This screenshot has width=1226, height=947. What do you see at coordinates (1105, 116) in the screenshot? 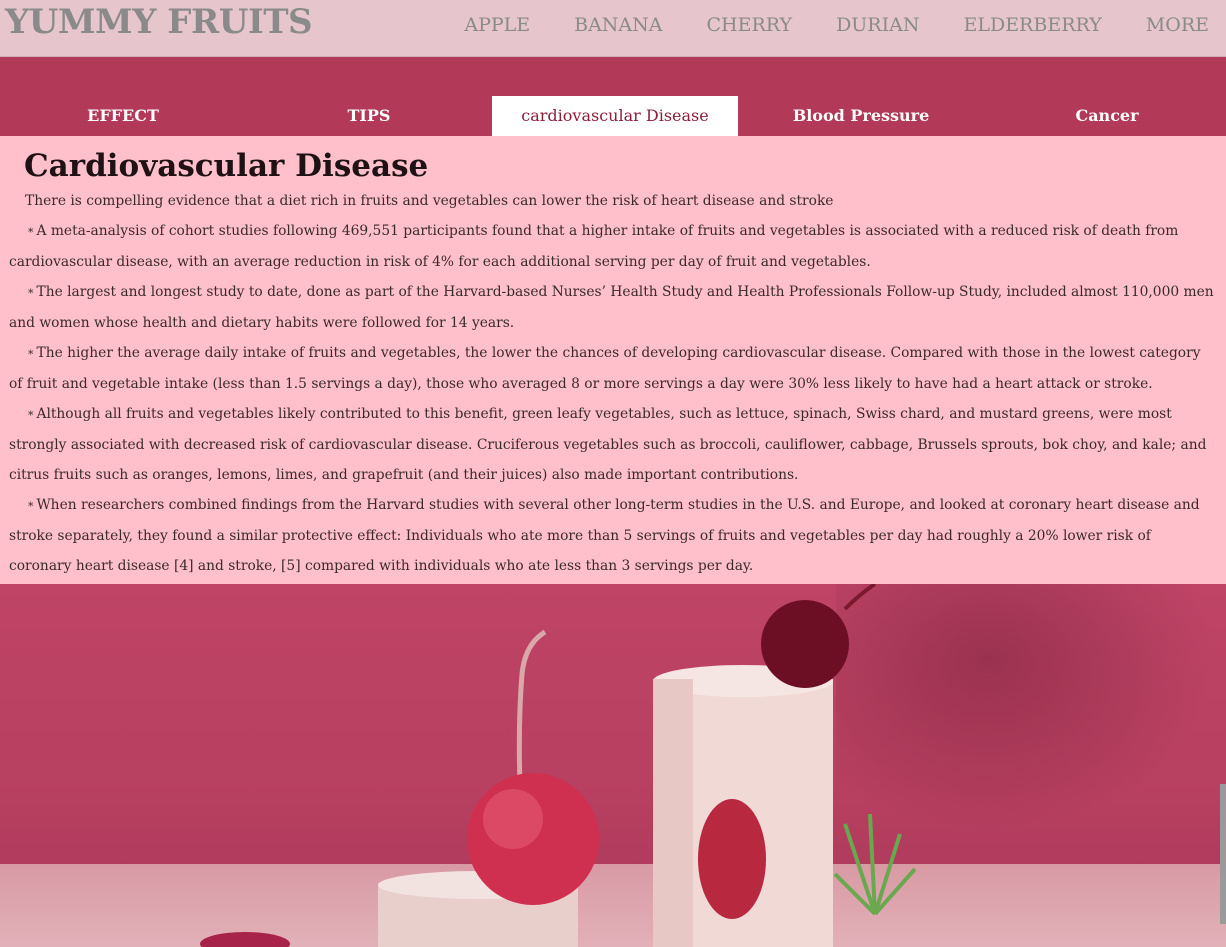
I see `tab-cancer: Cancer` at bounding box center [1105, 116].